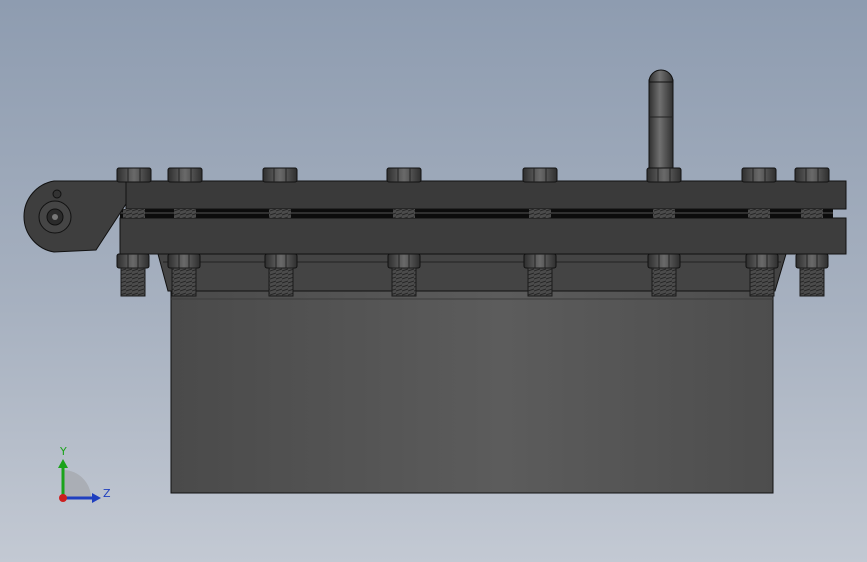 The height and width of the screenshot is (562, 867). What do you see at coordinates (84, 474) in the screenshot?
I see `orientation-triad: Y Z` at bounding box center [84, 474].